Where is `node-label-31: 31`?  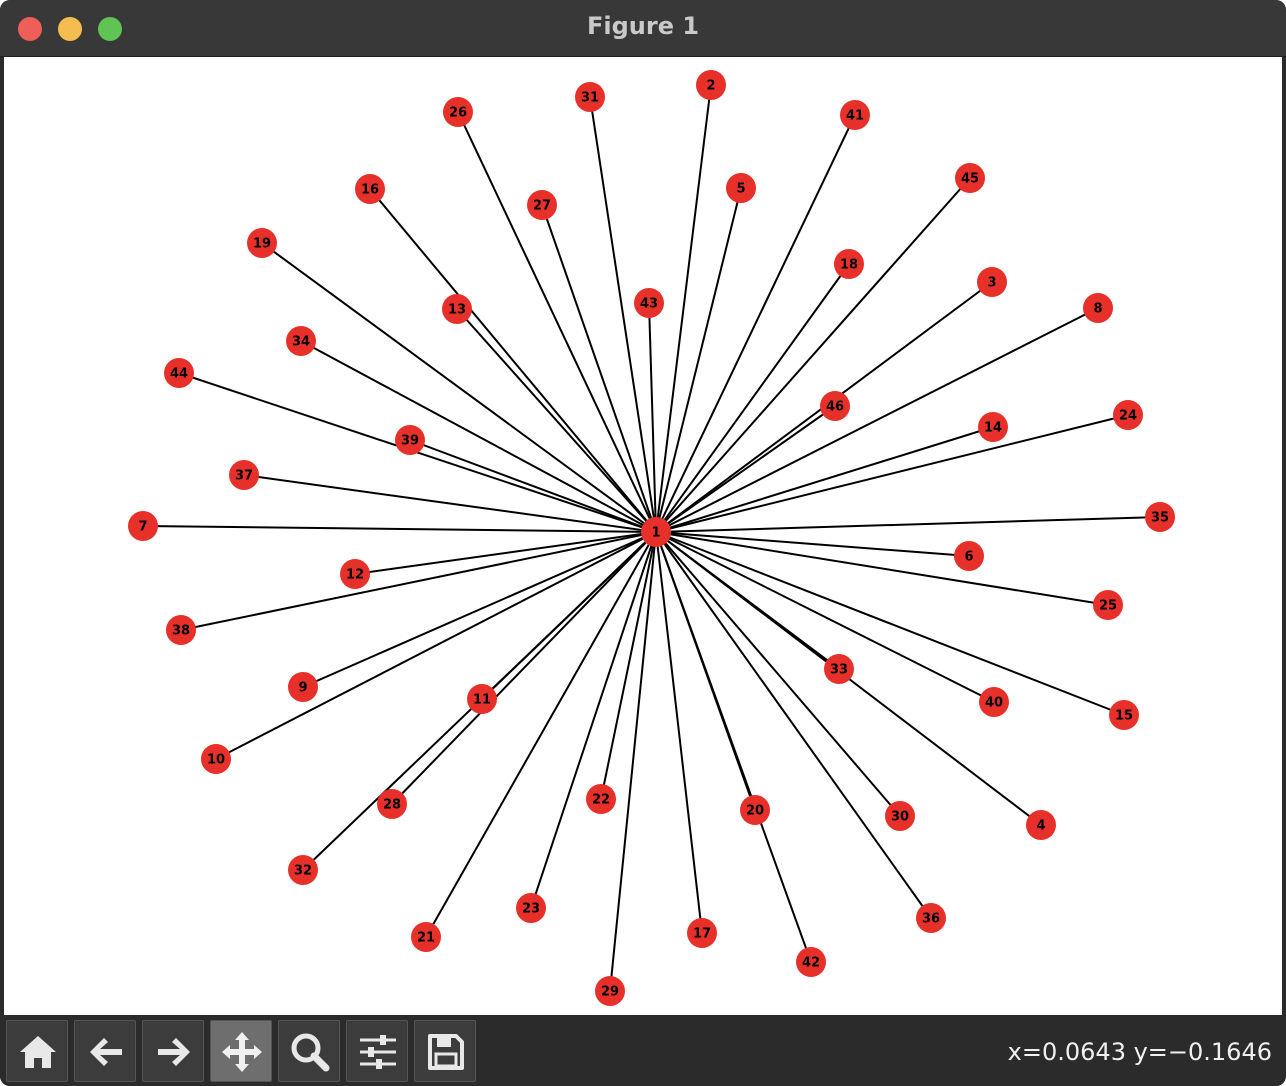
node-label-31: 31 is located at coordinates (590, 98).